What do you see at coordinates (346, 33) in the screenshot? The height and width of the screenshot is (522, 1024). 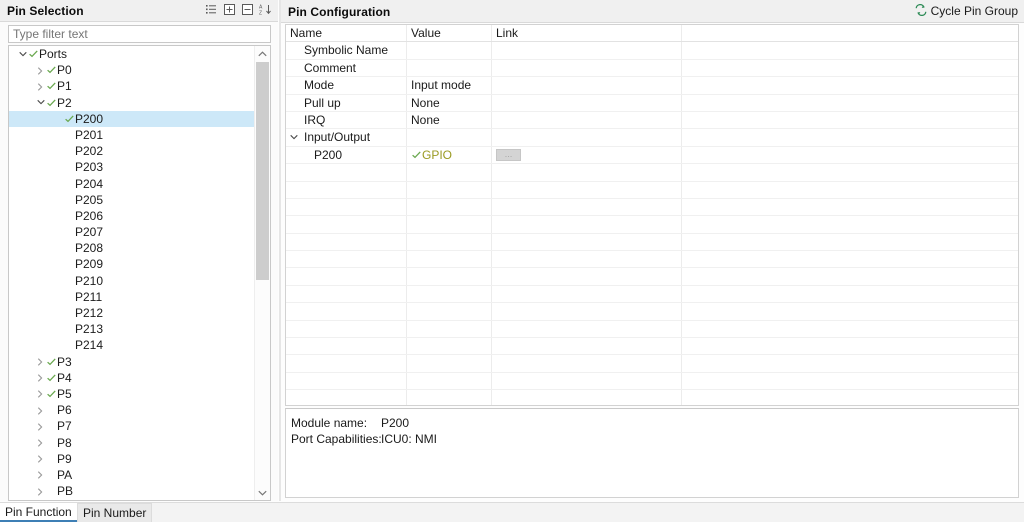 I see `column-header-name: Name` at bounding box center [346, 33].